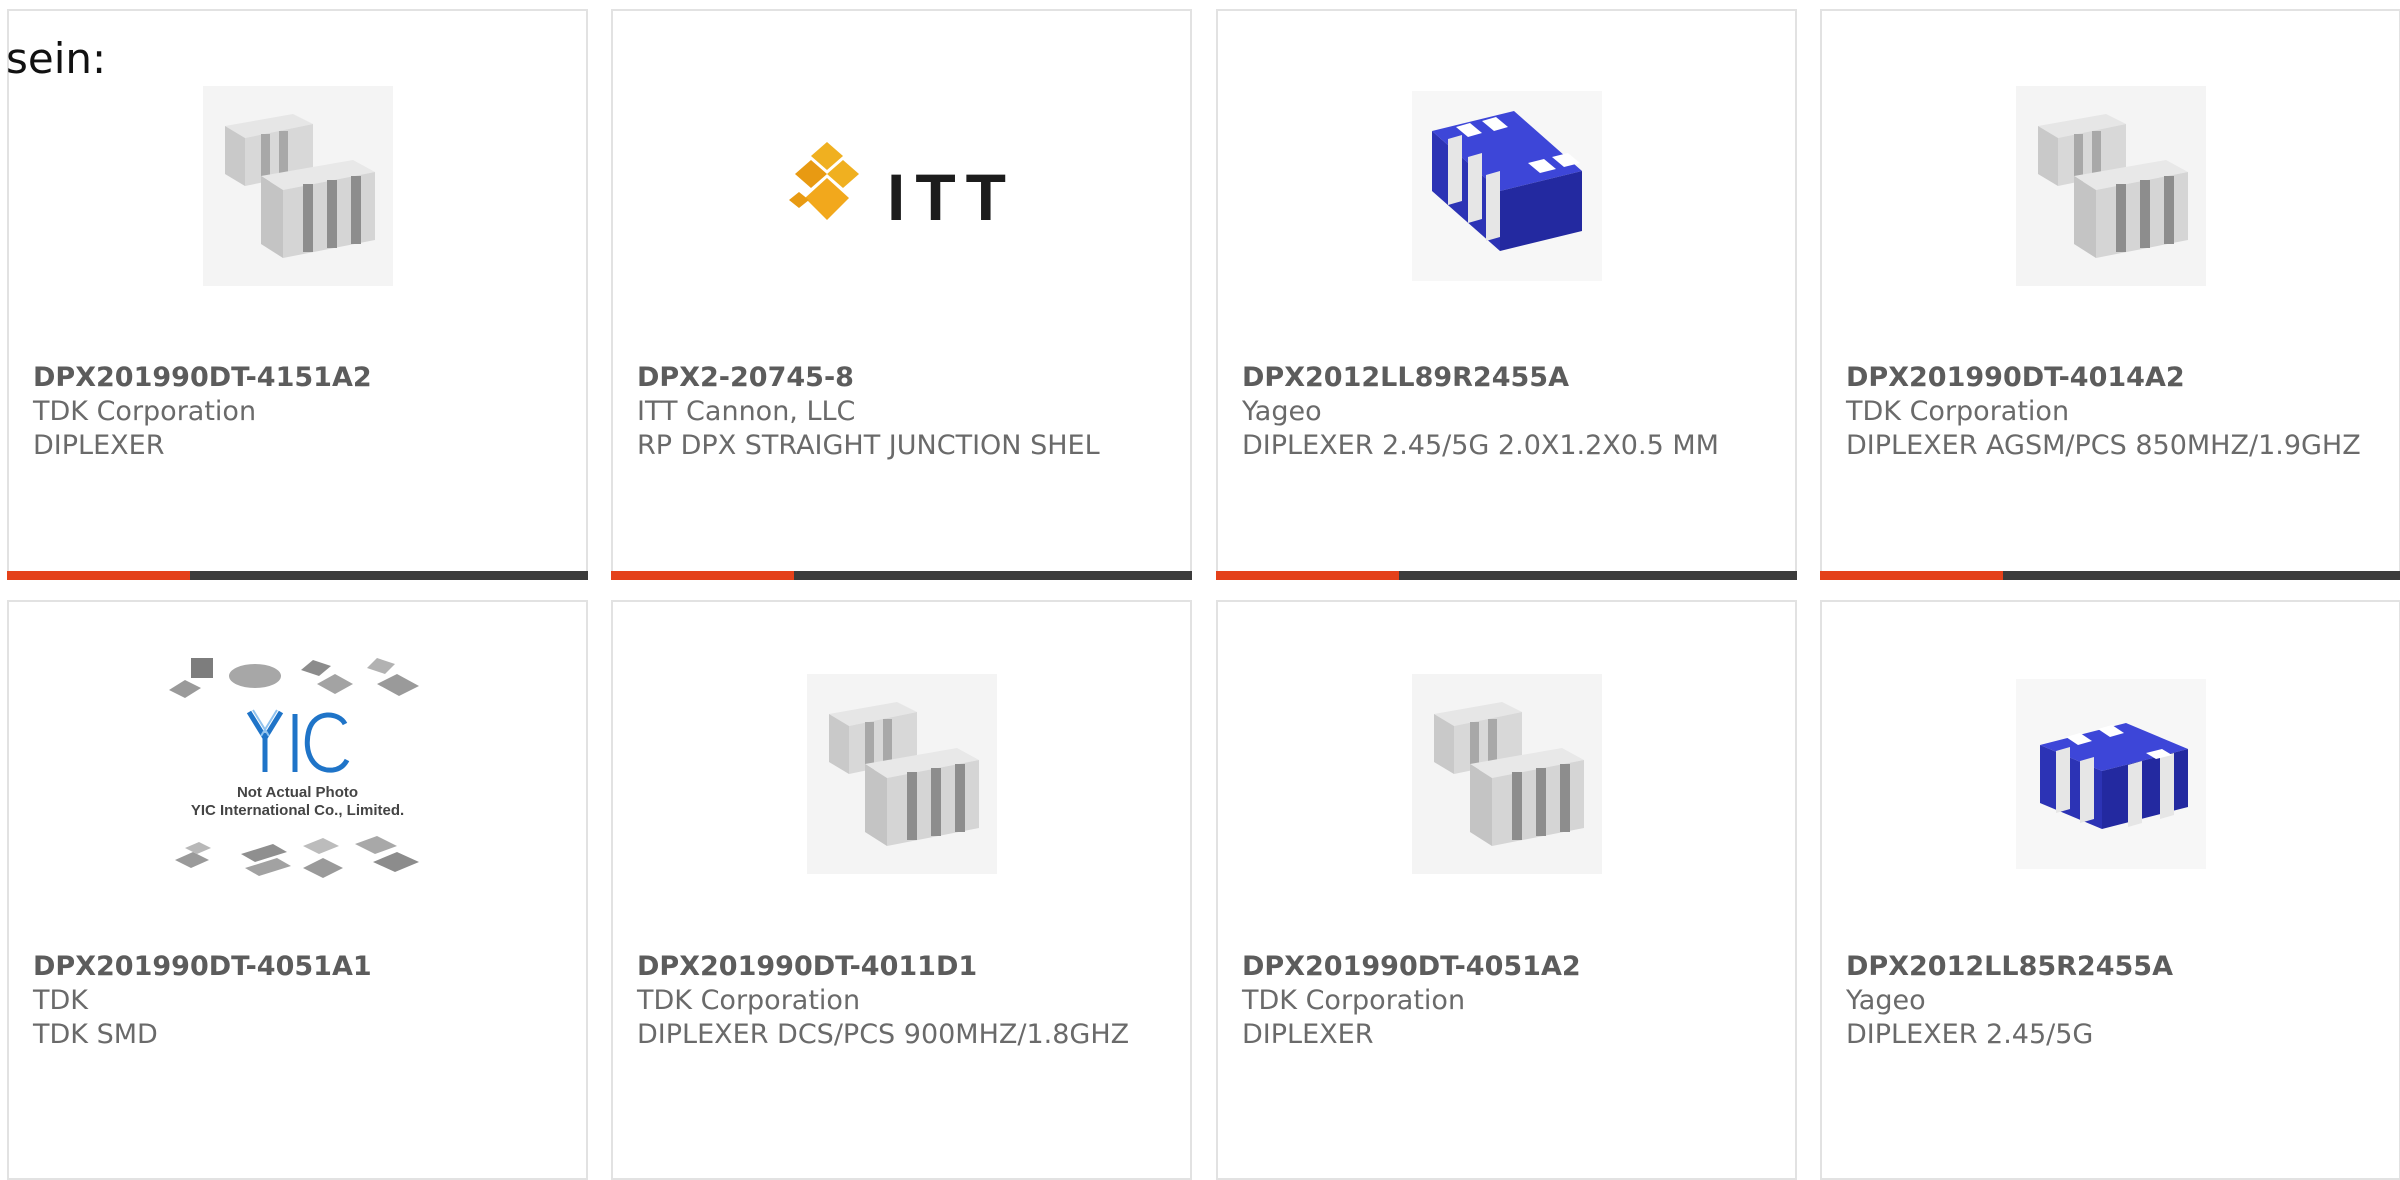 This screenshot has width=2400, height=1180. I want to click on part-number: DPX201990DT-4151A2, so click(299, 378).